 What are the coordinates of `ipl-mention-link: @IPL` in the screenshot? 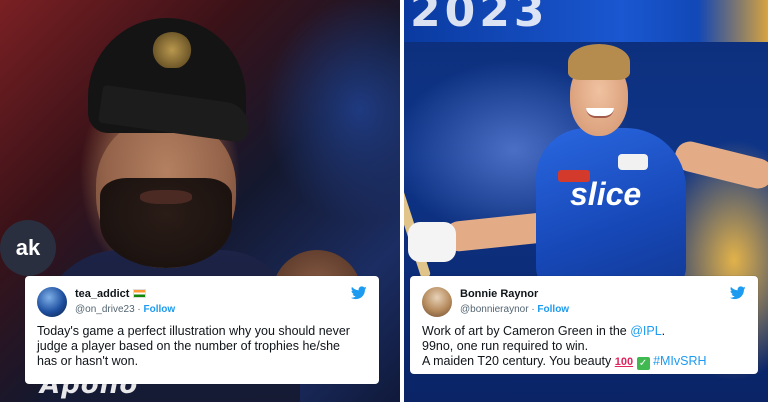 It's located at (645, 331).